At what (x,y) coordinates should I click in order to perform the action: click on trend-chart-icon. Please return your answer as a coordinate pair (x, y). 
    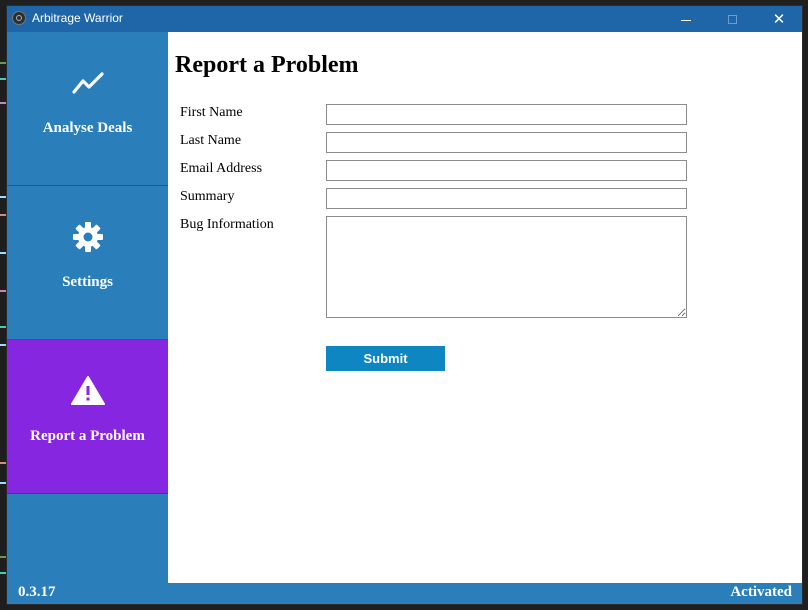
    Looking at the image, I should click on (87, 83).